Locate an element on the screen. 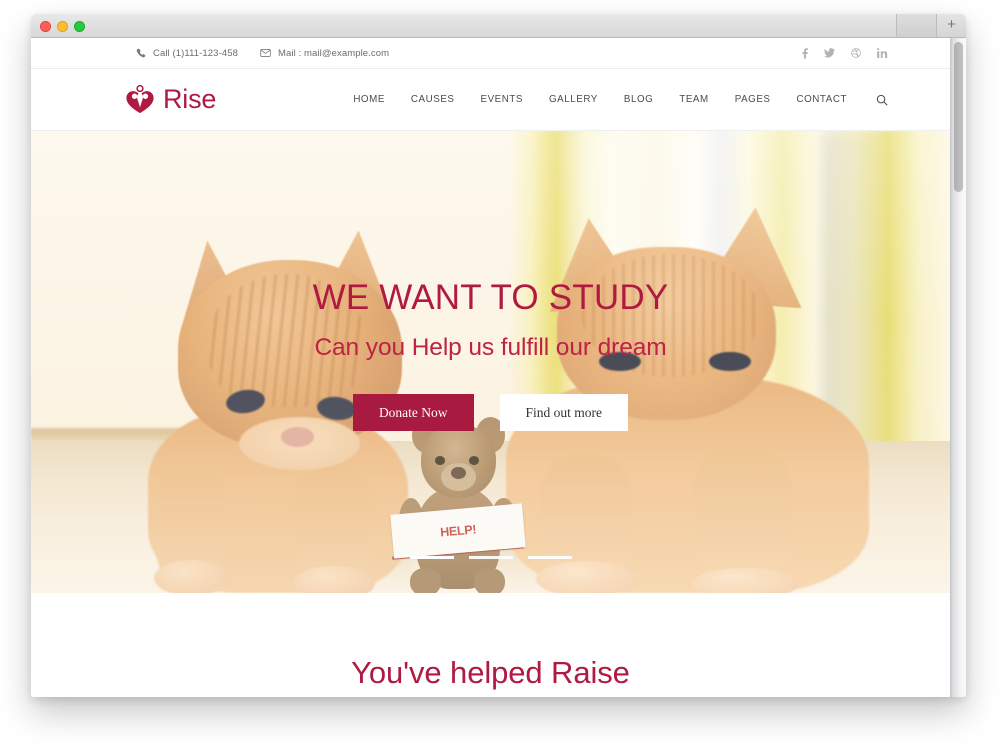 This screenshot has height=749, width=1000. nav-item-causes: CAUSES is located at coordinates (433, 99).